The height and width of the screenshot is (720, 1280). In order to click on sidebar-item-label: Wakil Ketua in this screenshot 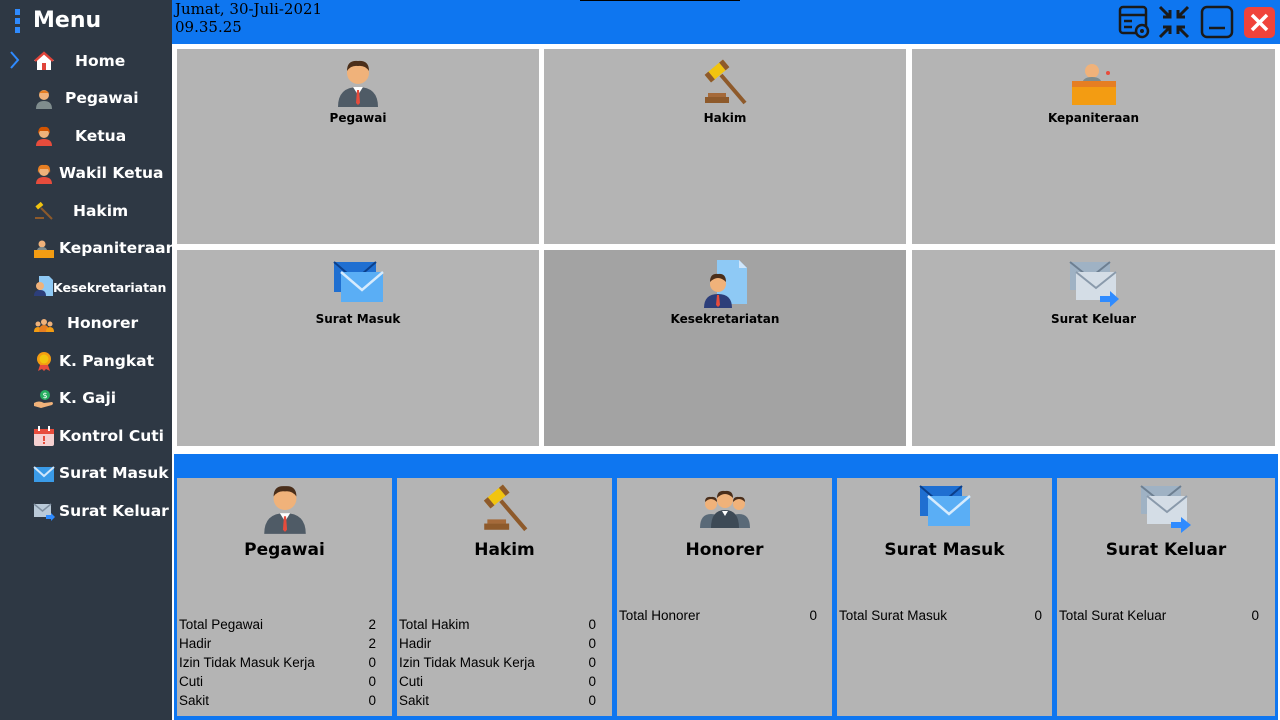, I will do `click(111, 173)`.